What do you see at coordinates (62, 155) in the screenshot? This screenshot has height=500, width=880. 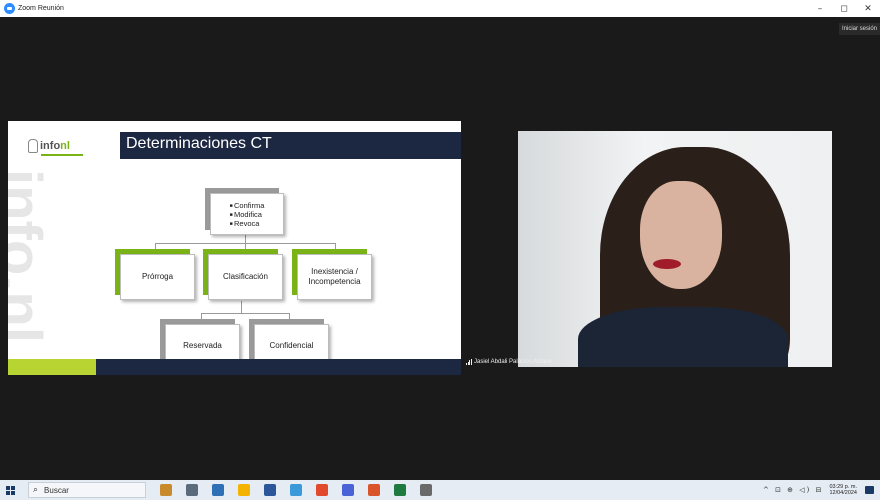 I see `logo-underline` at bounding box center [62, 155].